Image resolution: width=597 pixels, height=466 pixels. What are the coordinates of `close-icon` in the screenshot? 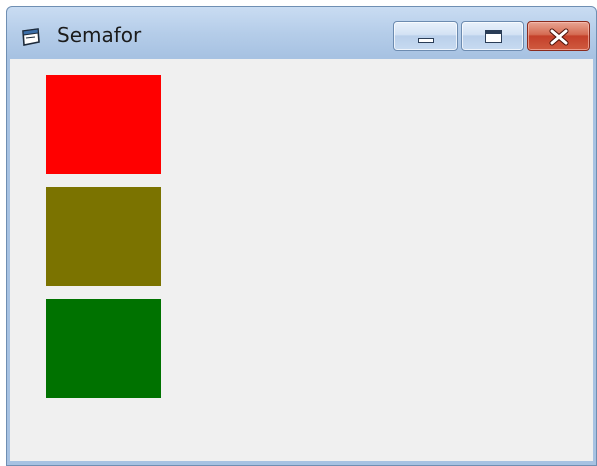 It's located at (559, 37).